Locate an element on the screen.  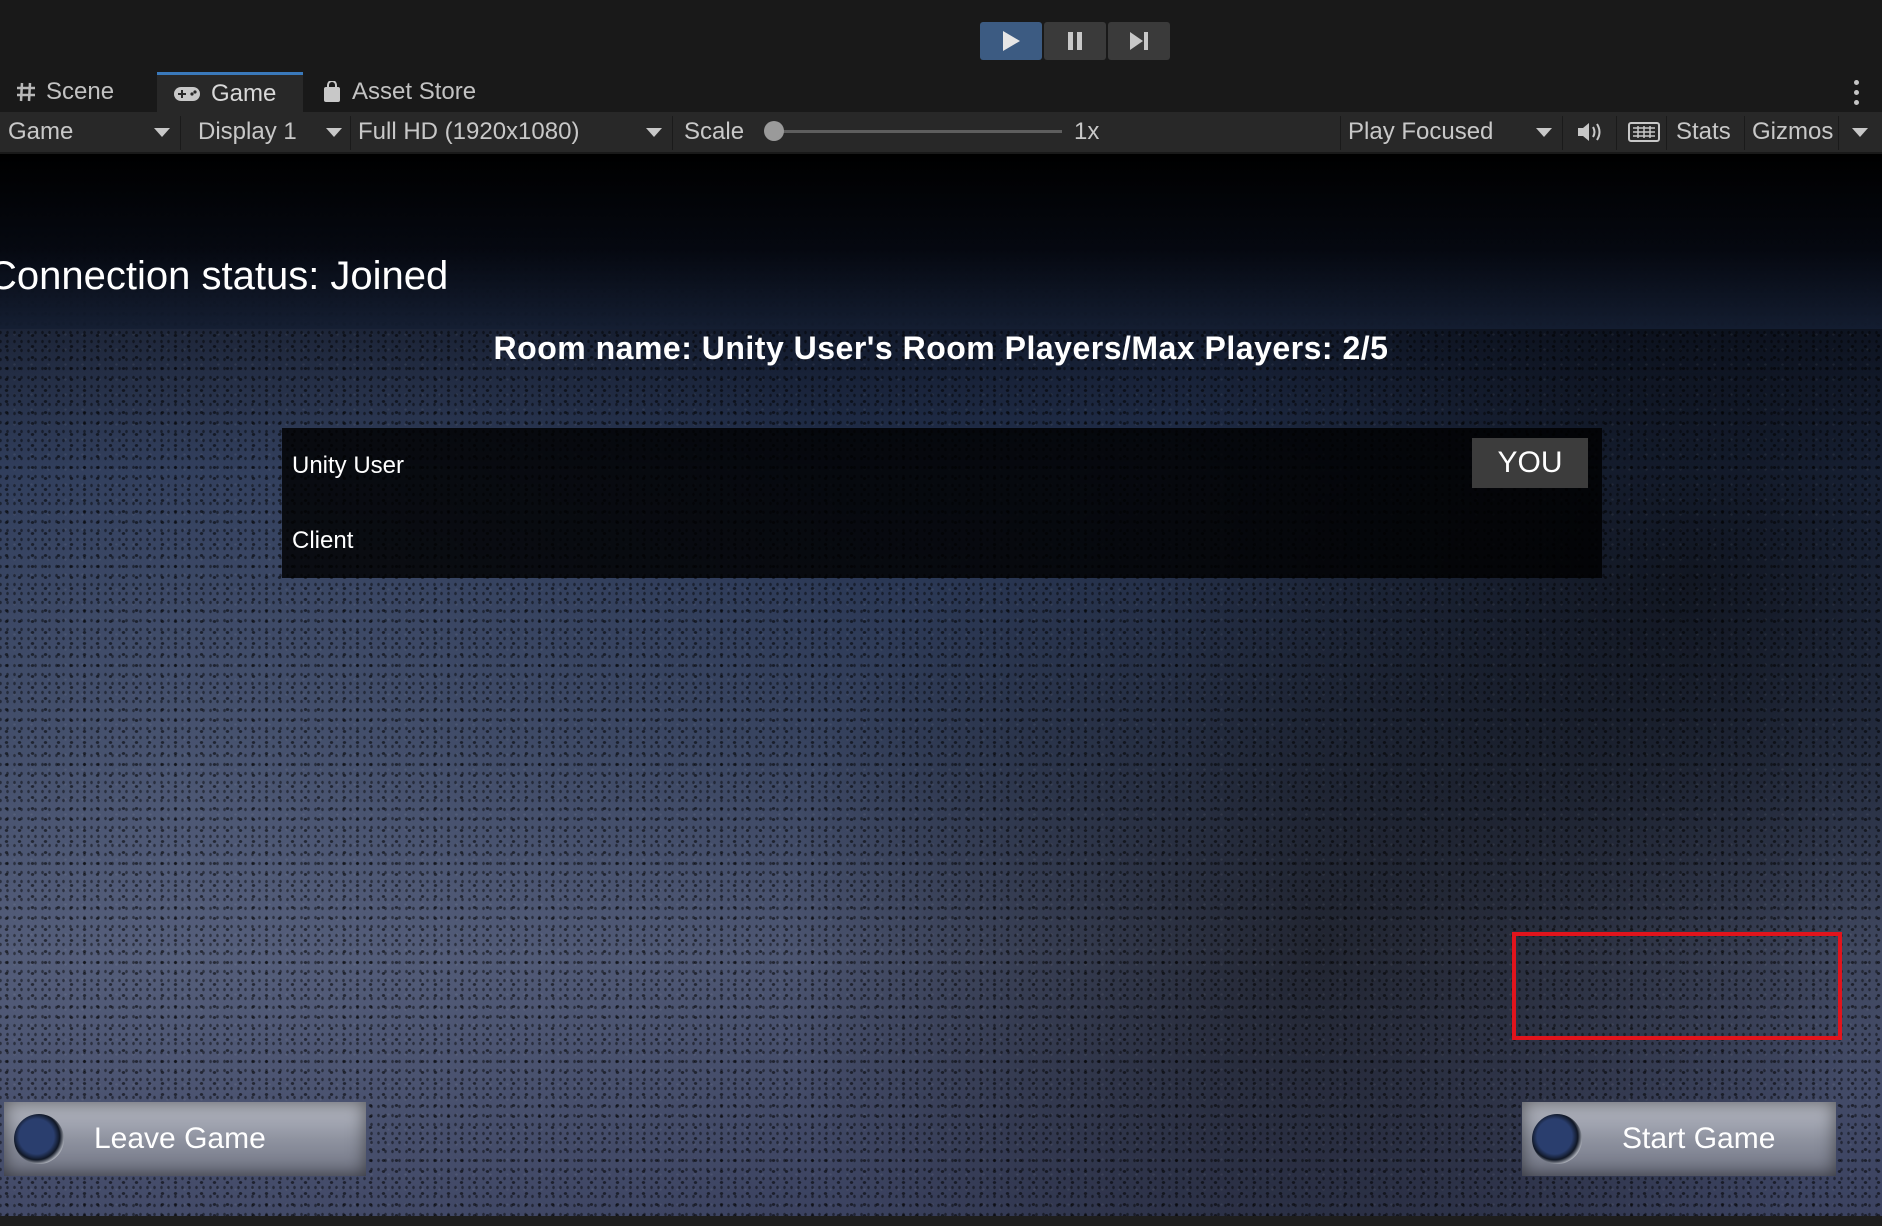
keyboard-shortcuts-button is located at coordinates (1645, 132).